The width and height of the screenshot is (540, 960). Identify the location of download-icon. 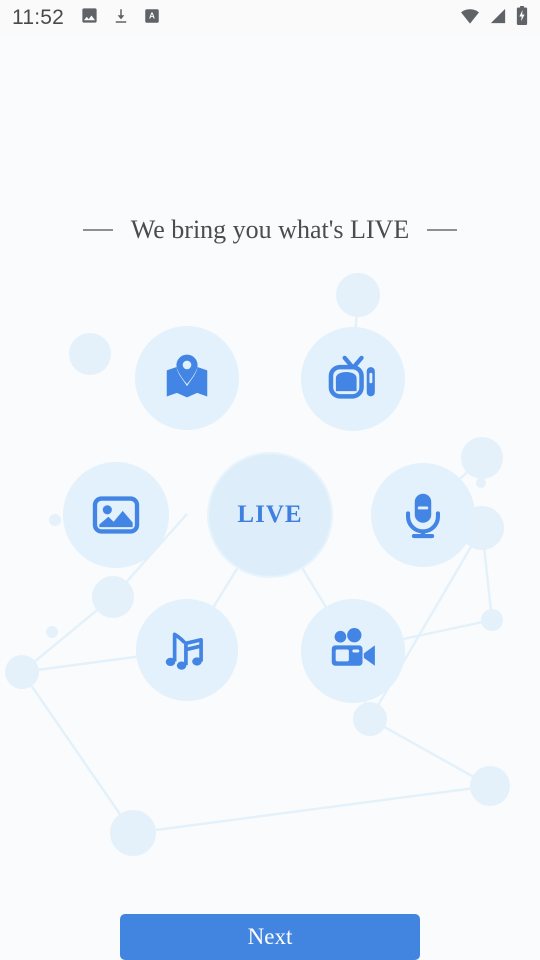
(121, 18).